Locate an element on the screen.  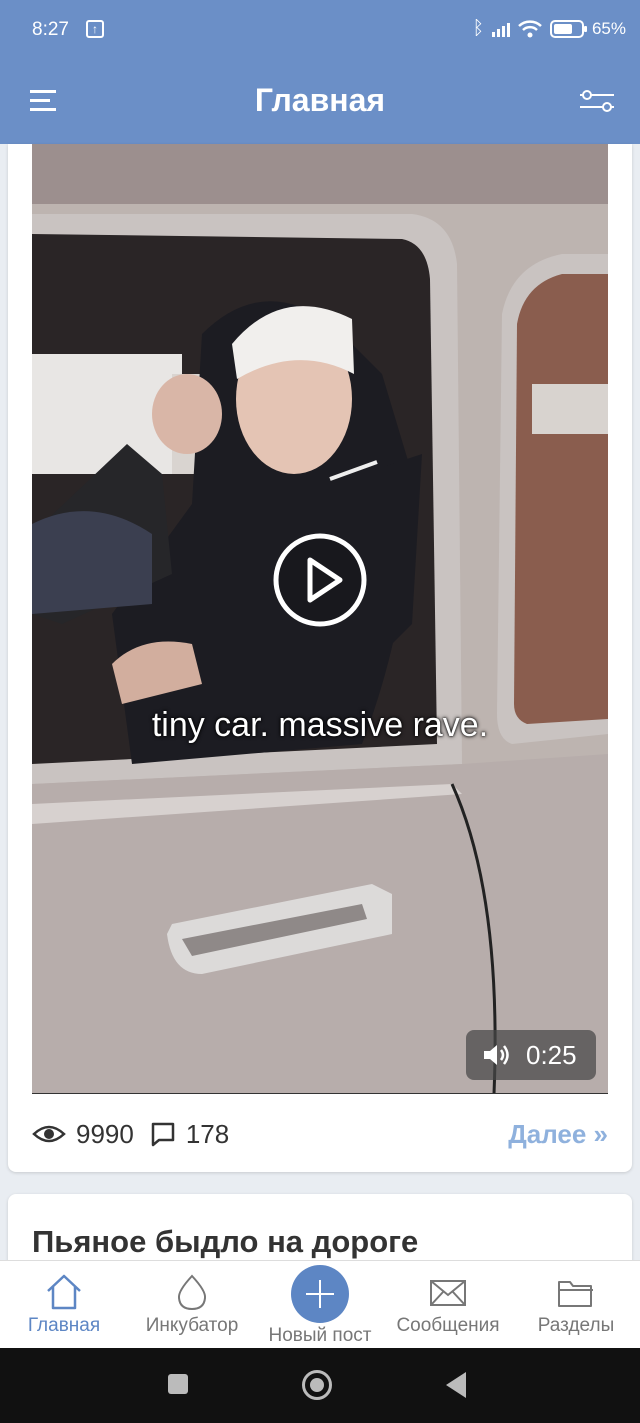
envelope-icon is located at coordinates (448, 1293).